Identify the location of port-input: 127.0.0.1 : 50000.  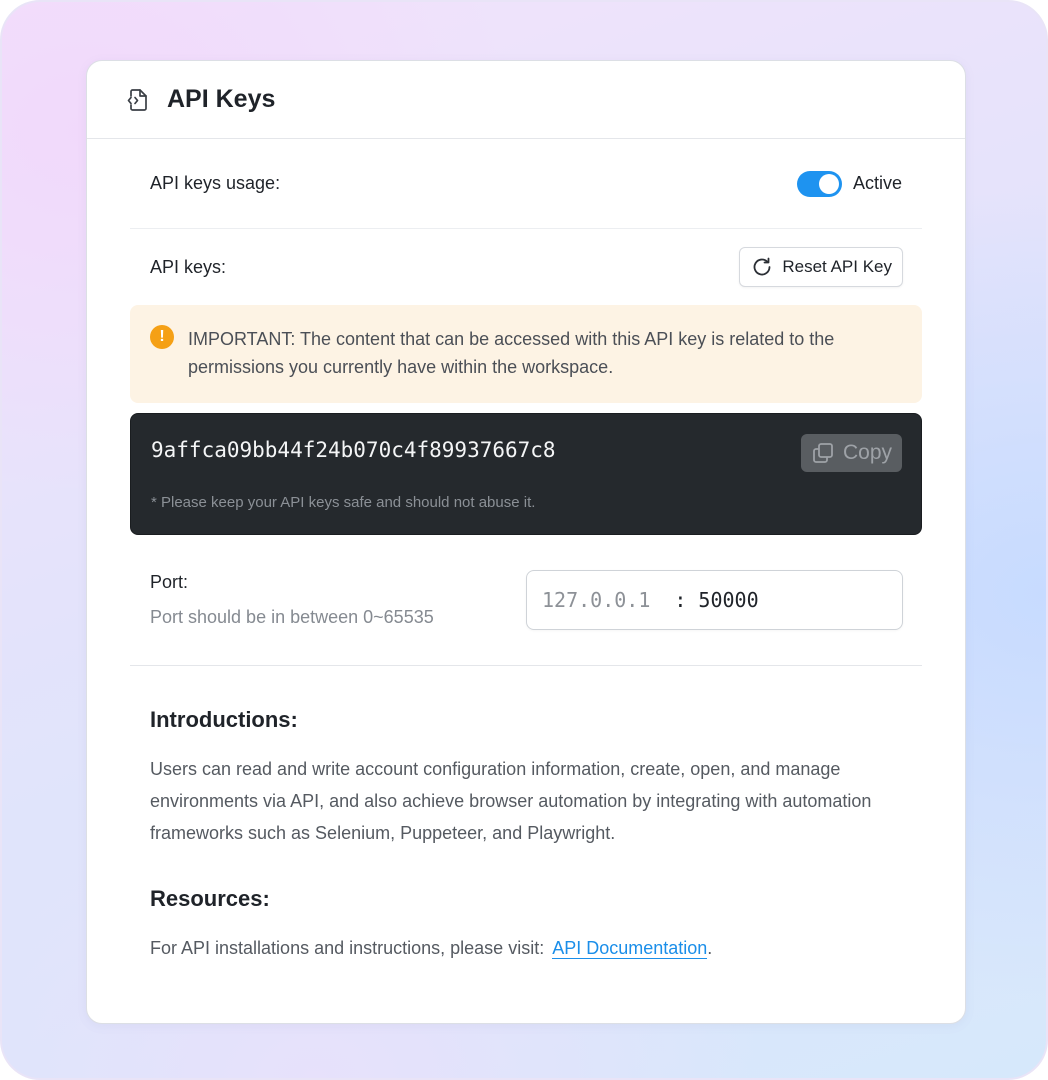
(714, 600).